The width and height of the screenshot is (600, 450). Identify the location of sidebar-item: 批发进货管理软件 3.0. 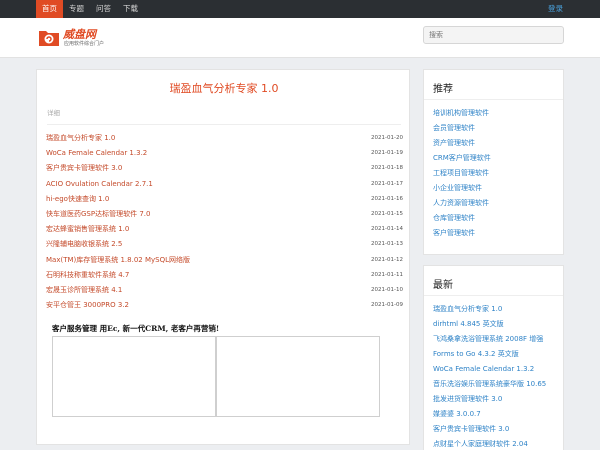
(498, 401).